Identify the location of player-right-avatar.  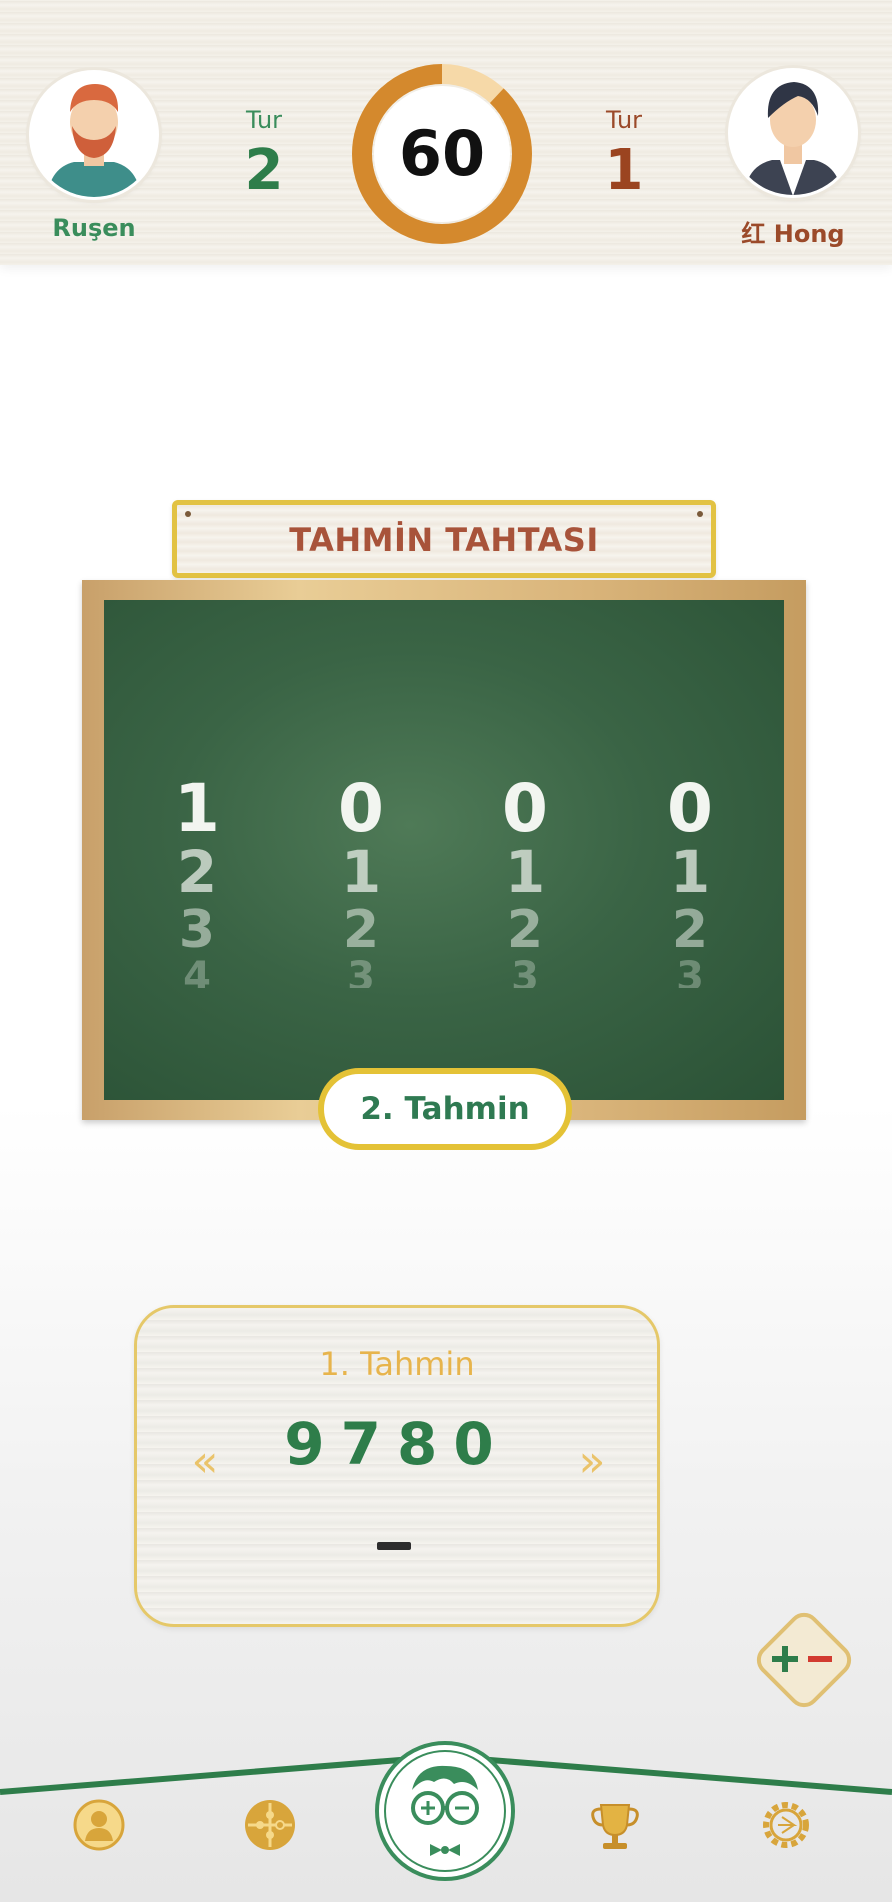
(793, 133).